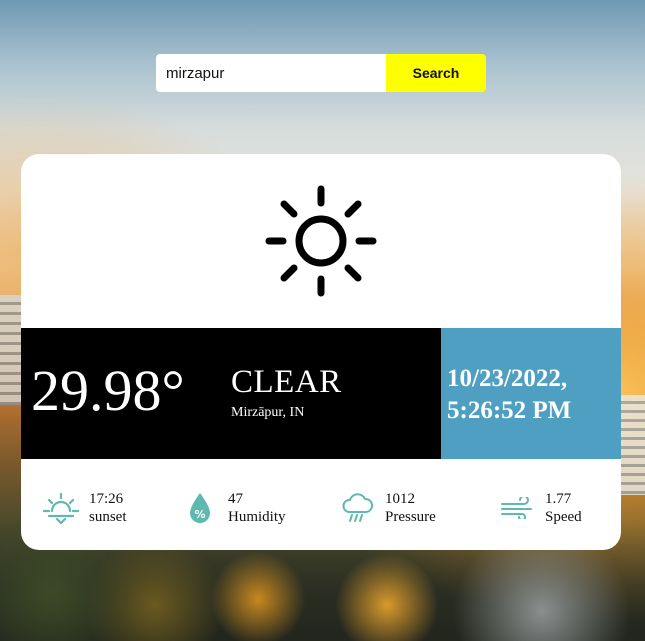  What do you see at coordinates (436, 73) in the screenshot?
I see `search-button: Search` at bounding box center [436, 73].